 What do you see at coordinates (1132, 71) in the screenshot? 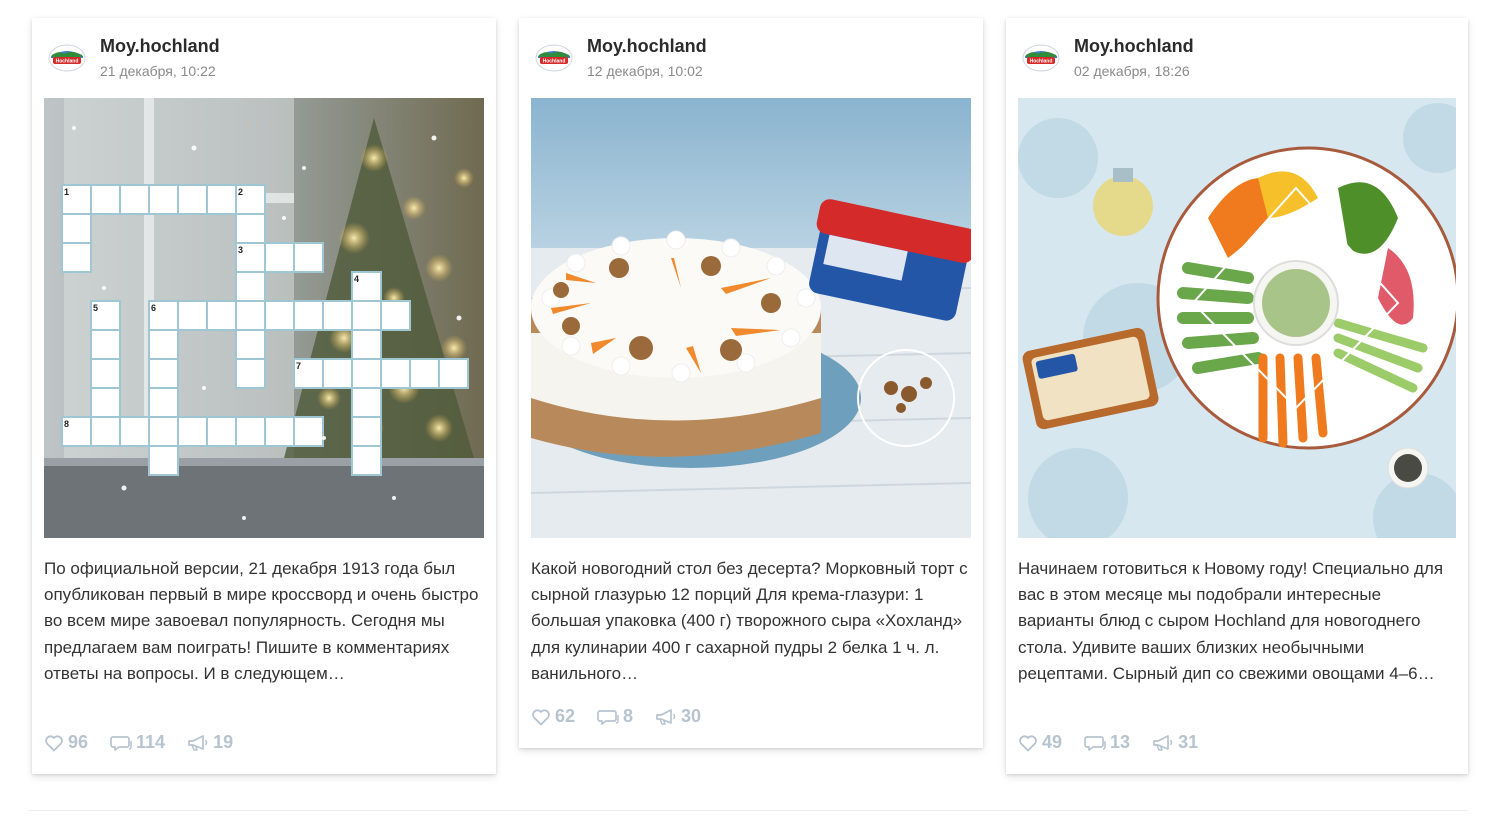
I see `post-date: 02 декабря, 18:26` at bounding box center [1132, 71].